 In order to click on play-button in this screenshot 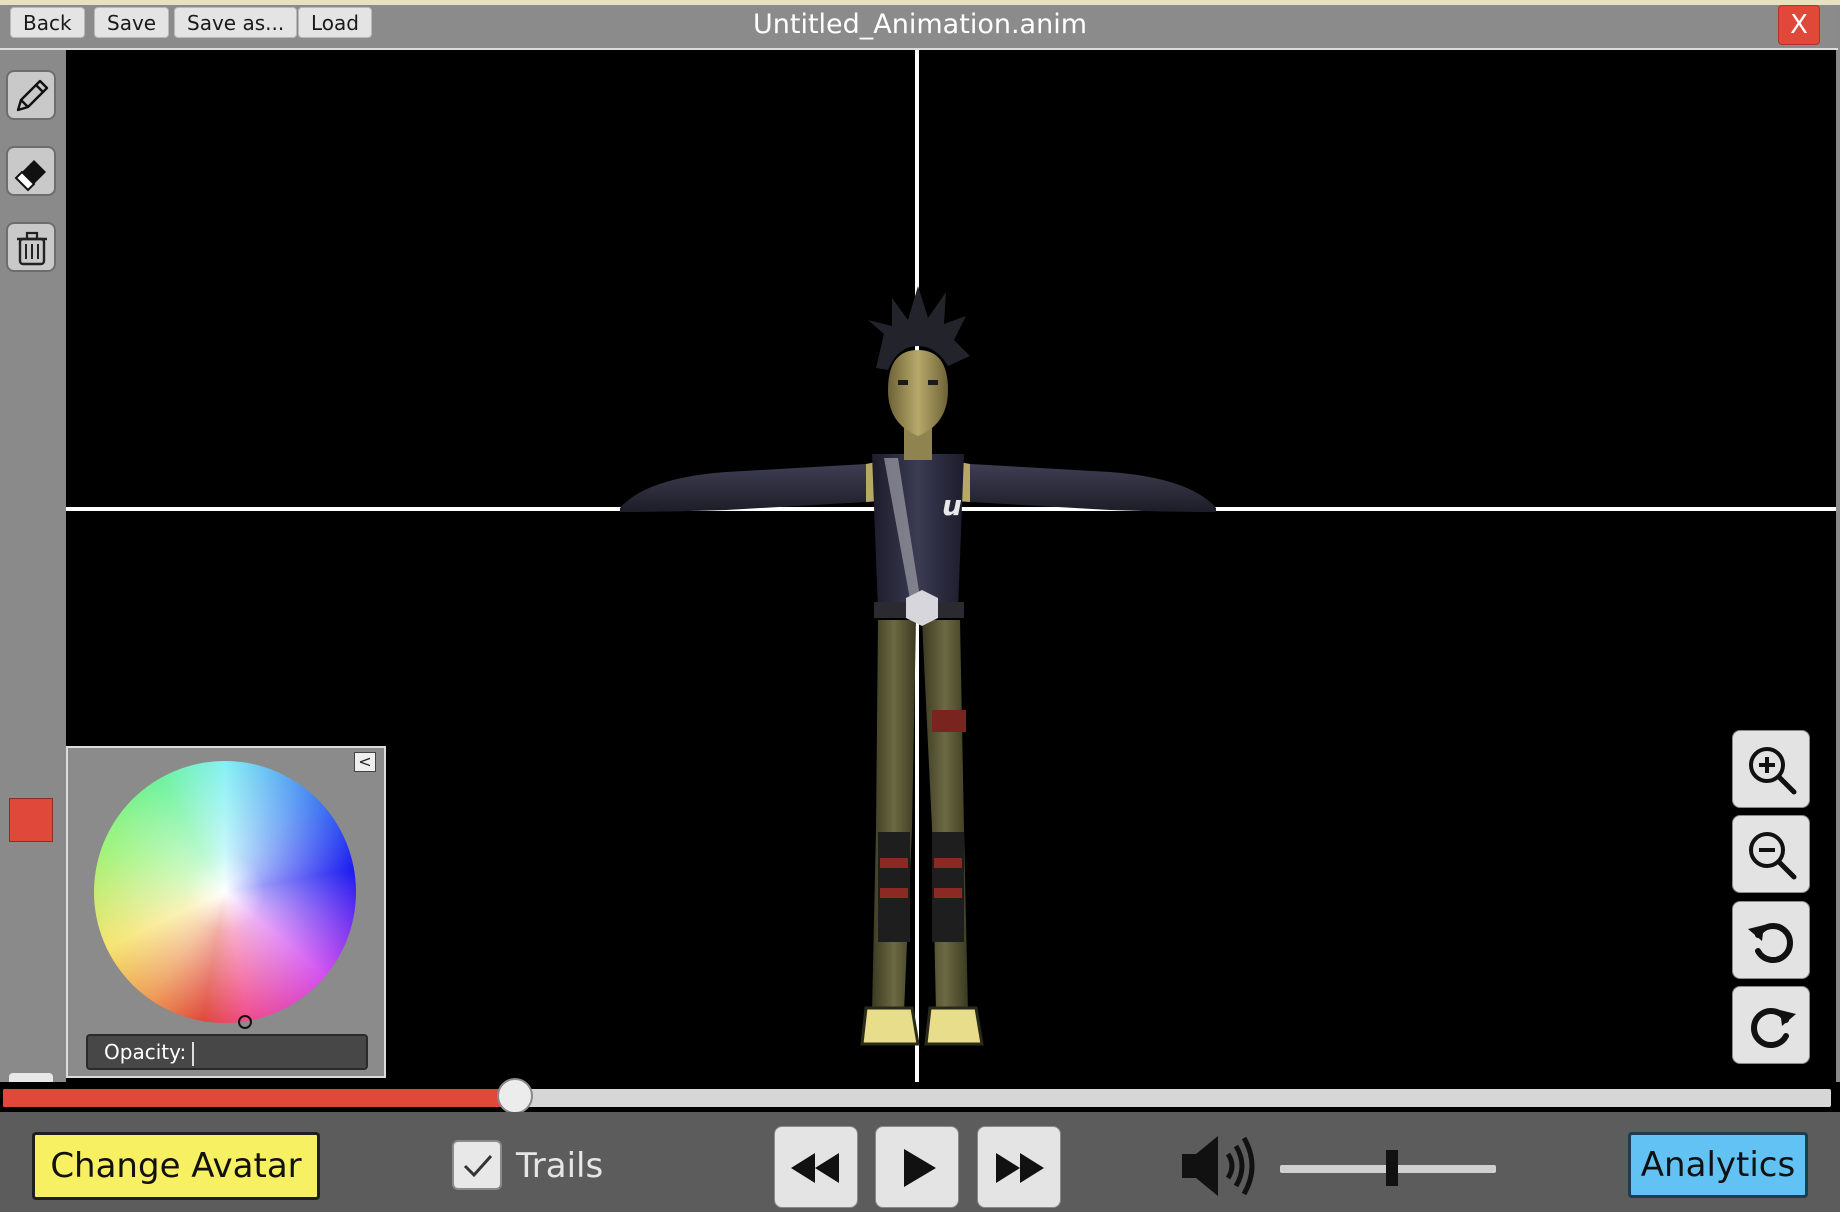, I will do `click(917, 1167)`.